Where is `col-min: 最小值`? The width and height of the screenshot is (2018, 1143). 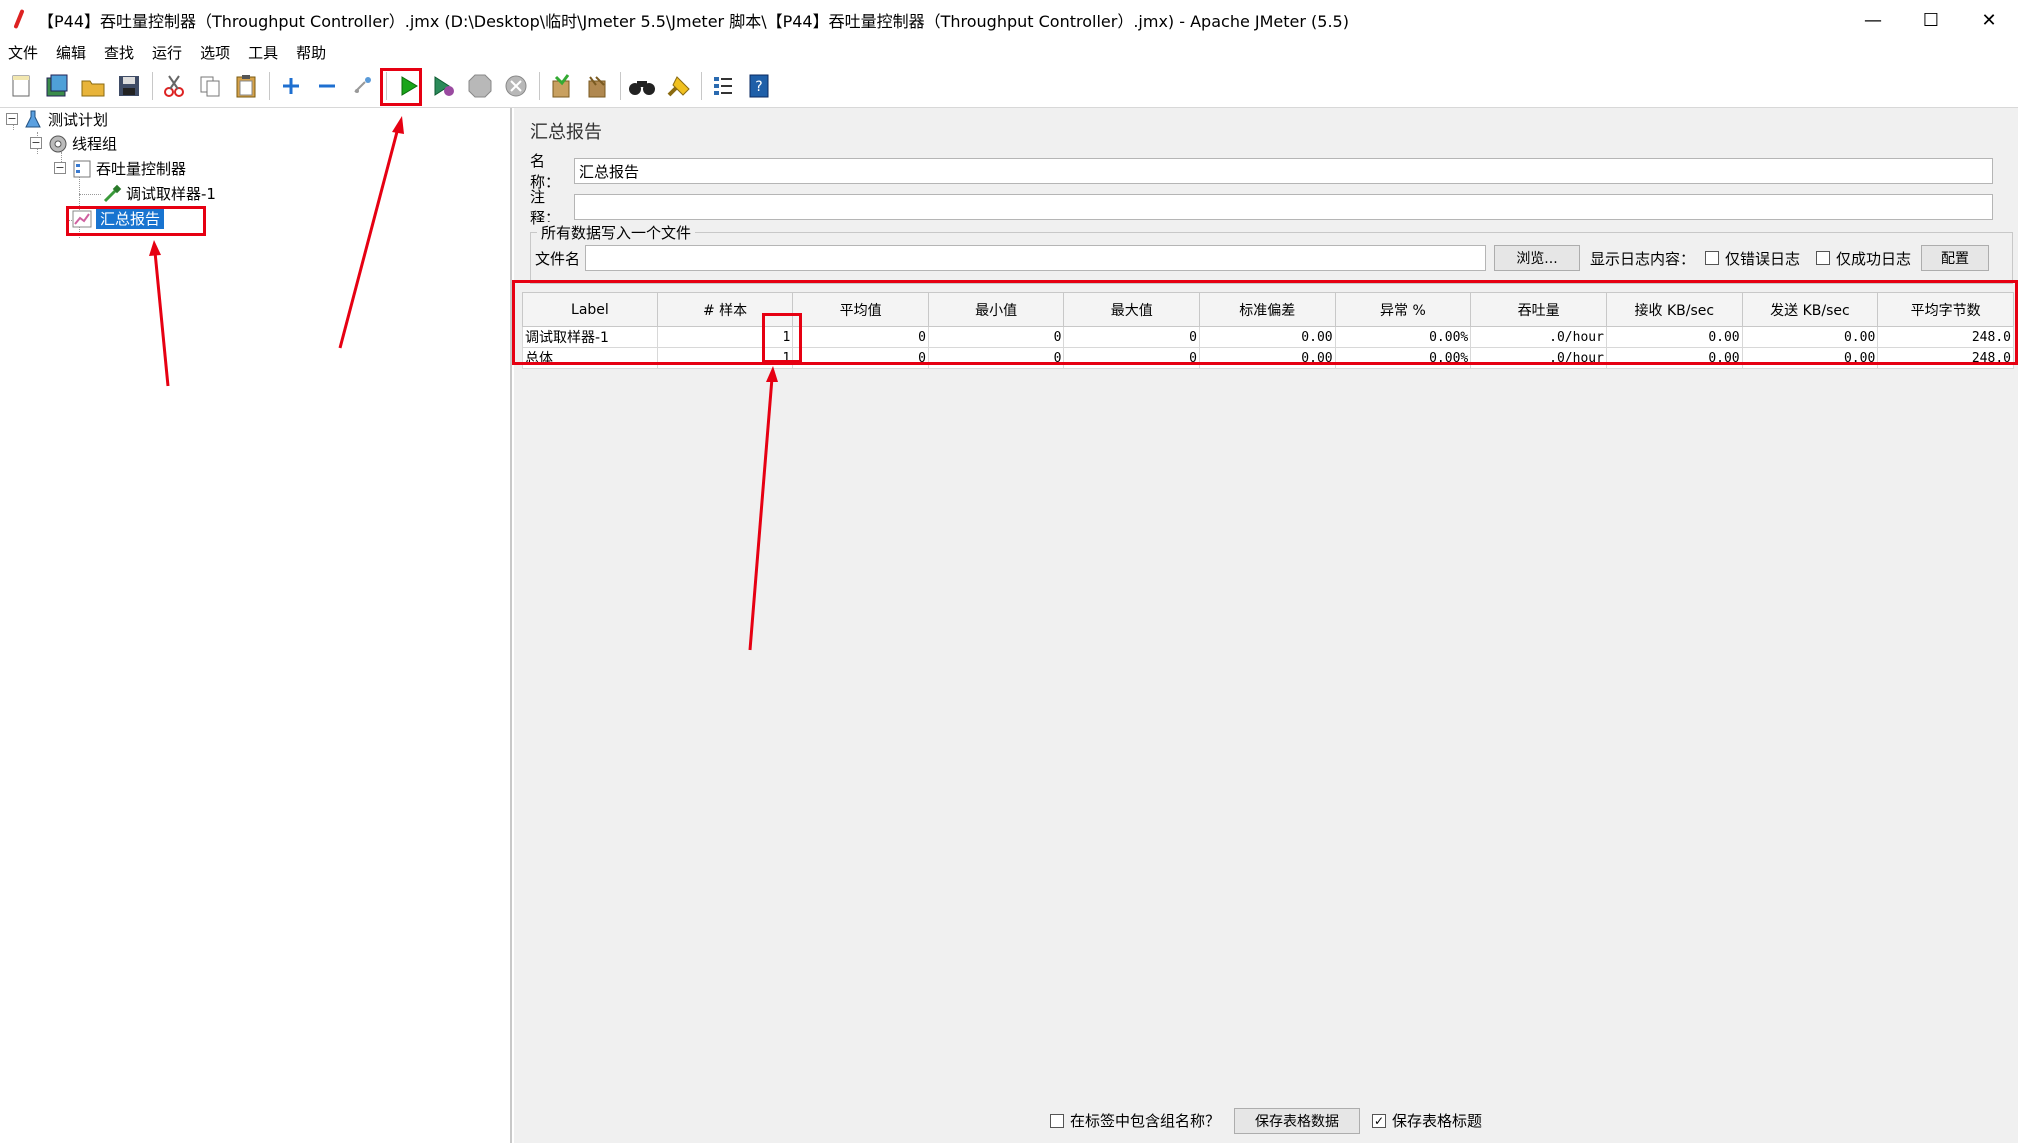 col-min: 最小值 is located at coordinates (996, 309).